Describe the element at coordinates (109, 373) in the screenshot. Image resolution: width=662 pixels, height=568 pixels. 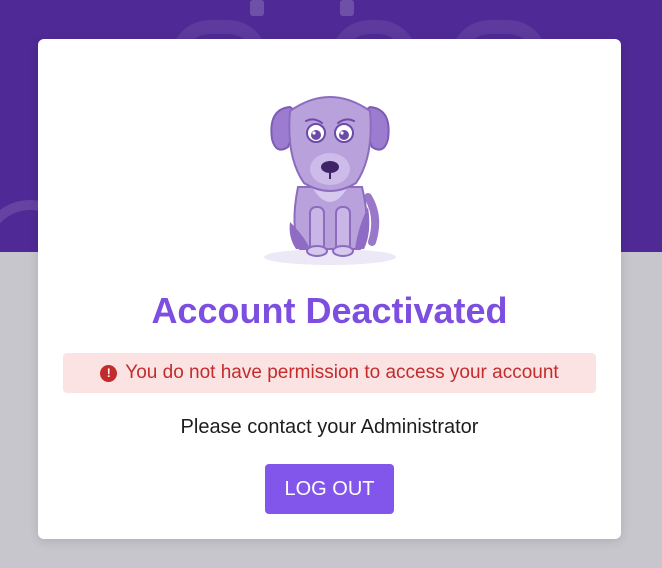
I see `exclamation-circle-icon: !` at that location.